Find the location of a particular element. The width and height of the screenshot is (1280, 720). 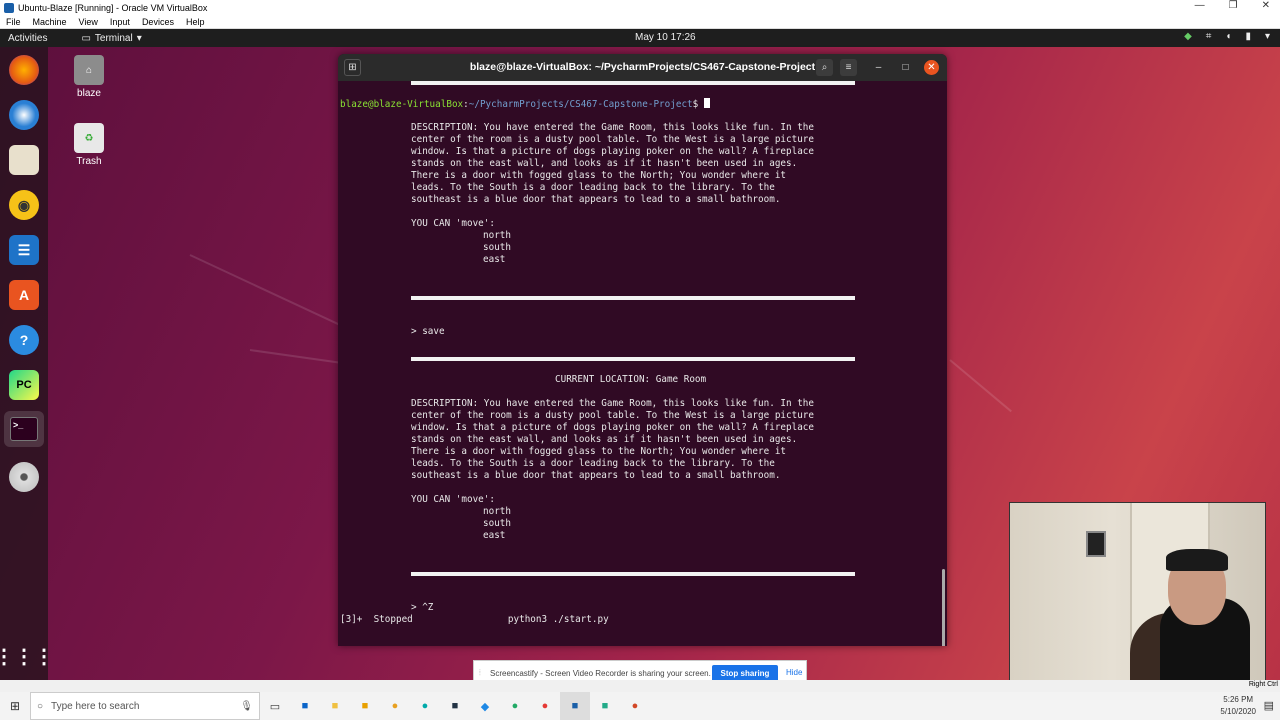

terminal-small-icon: ▭ is located at coordinates (86, 38).